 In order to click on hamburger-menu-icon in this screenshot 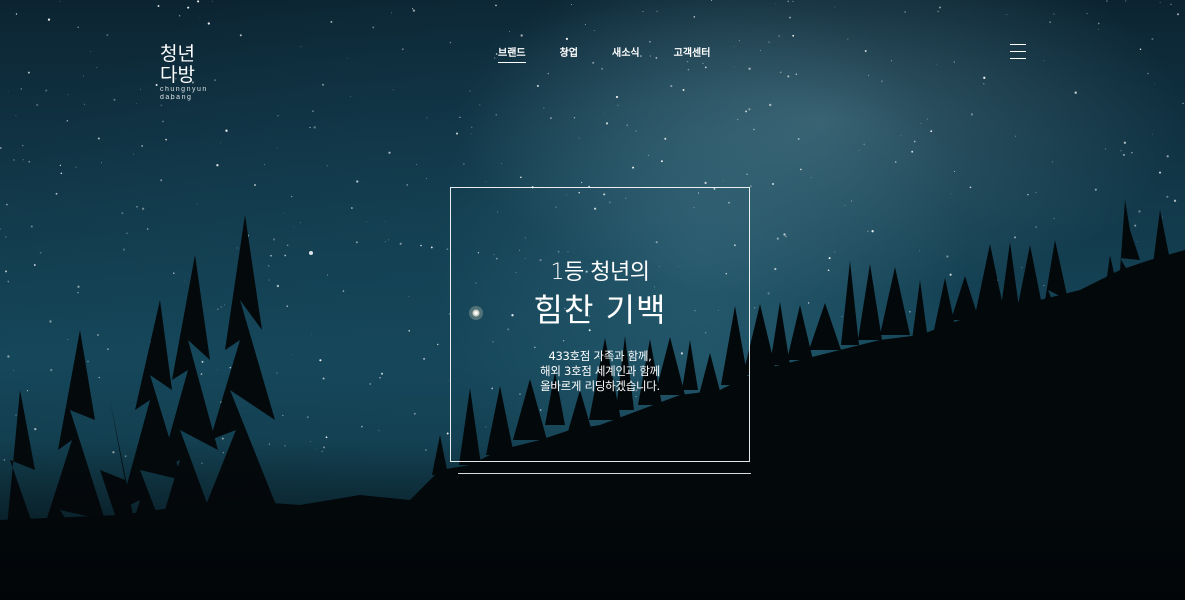, I will do `click(1018, 52)`.